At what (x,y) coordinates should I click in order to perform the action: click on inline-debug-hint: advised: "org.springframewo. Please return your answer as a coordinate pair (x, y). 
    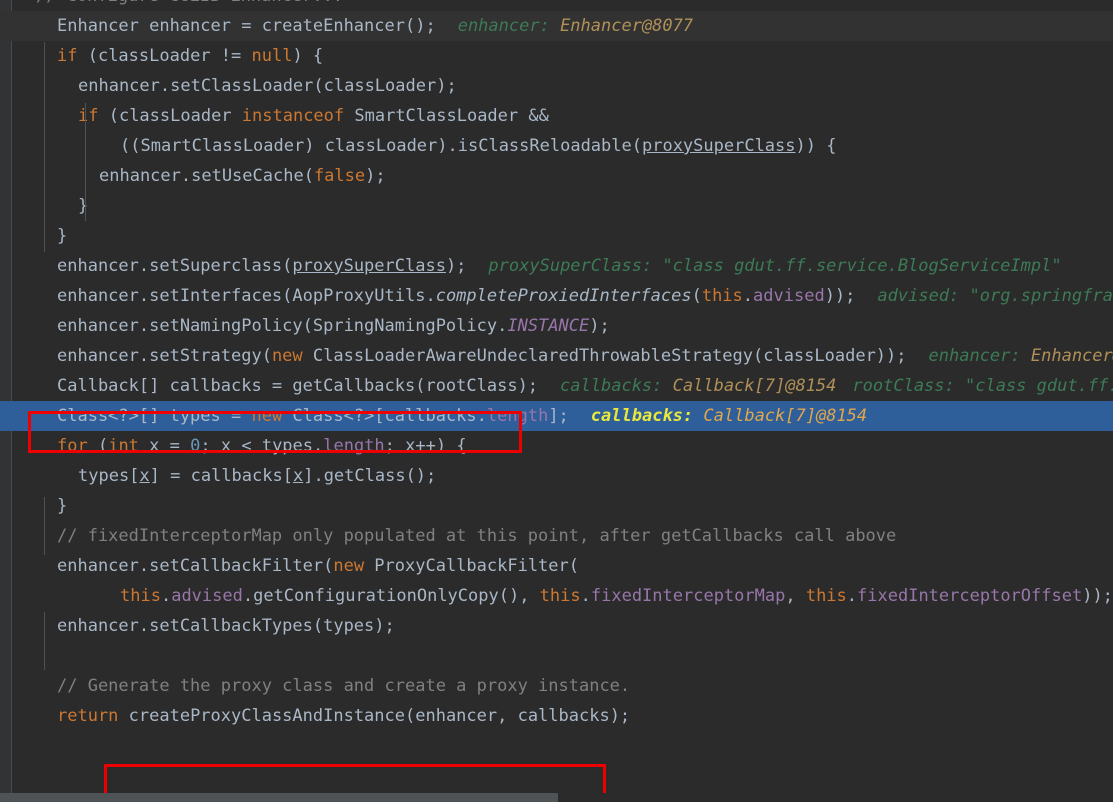
    Looking at the image, I should click on (995, 296).